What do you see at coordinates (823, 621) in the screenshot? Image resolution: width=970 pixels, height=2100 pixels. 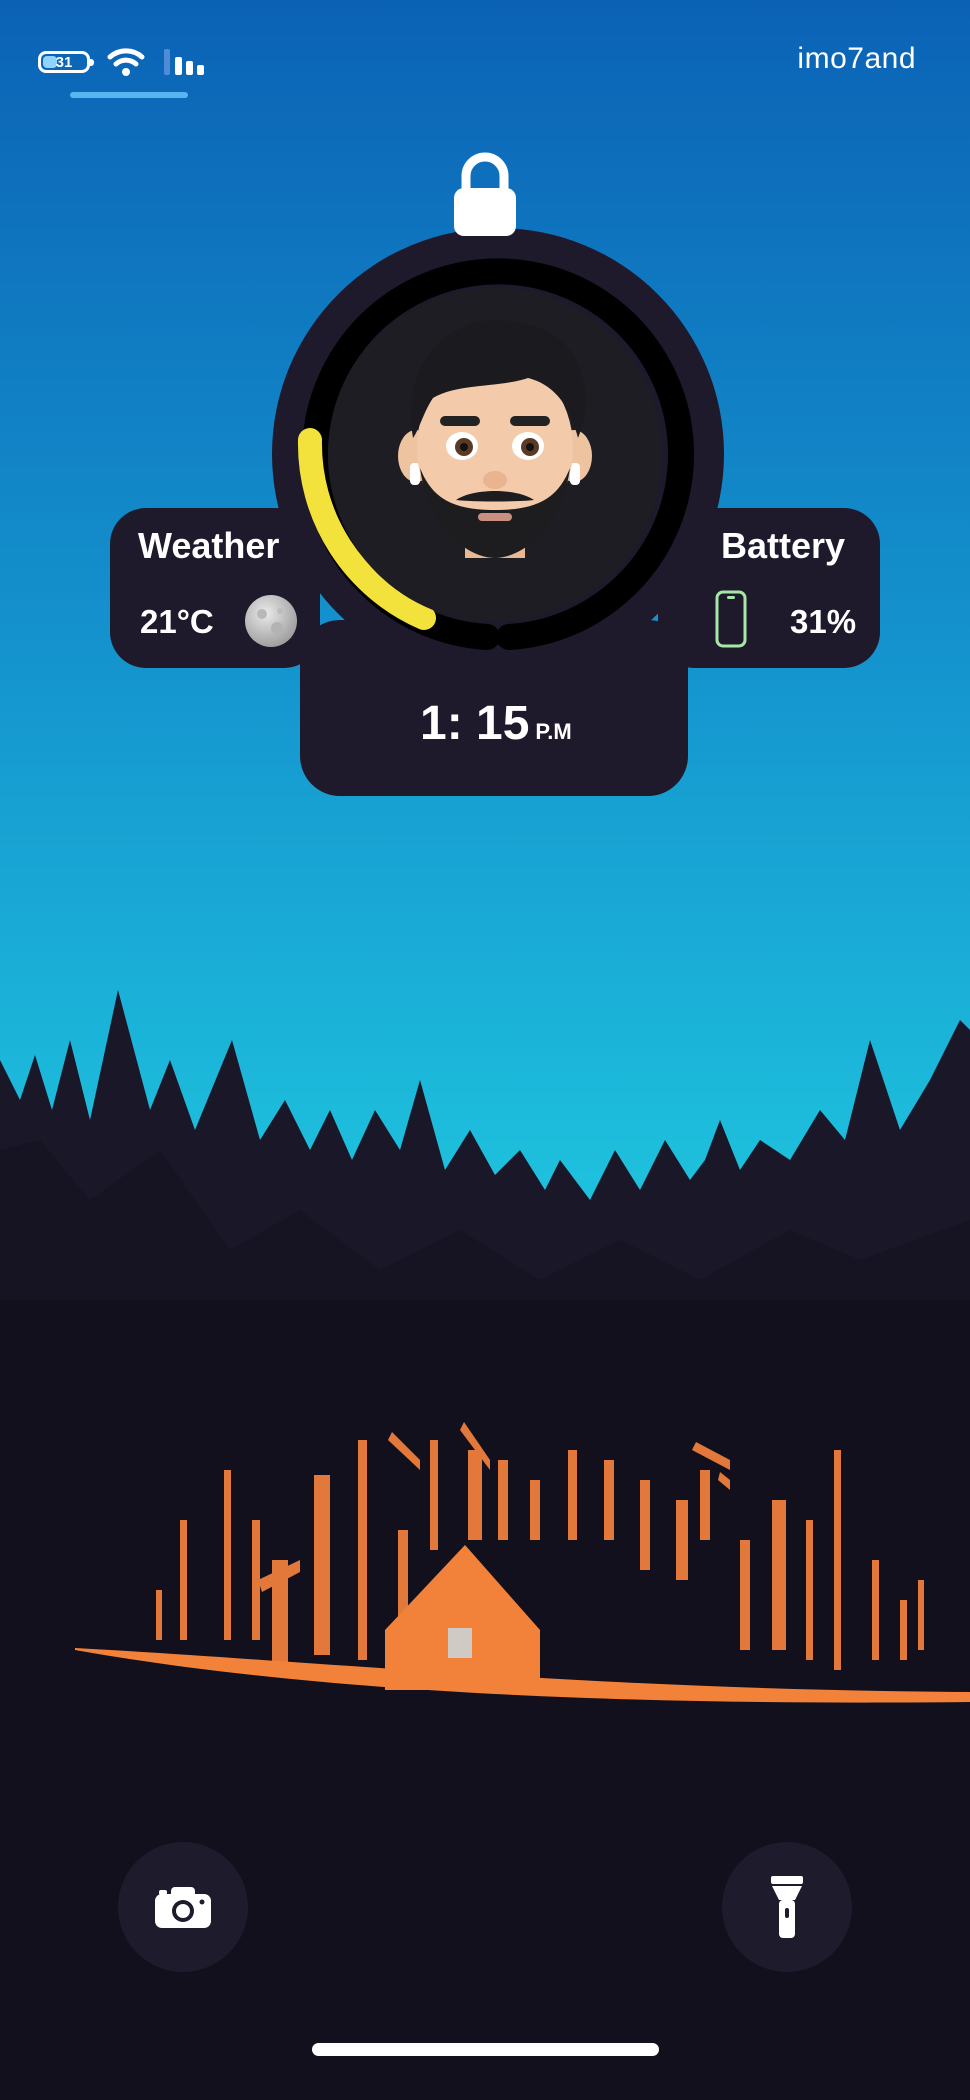 I see `battery-percent: 31%` at bounding box center [823, 621].